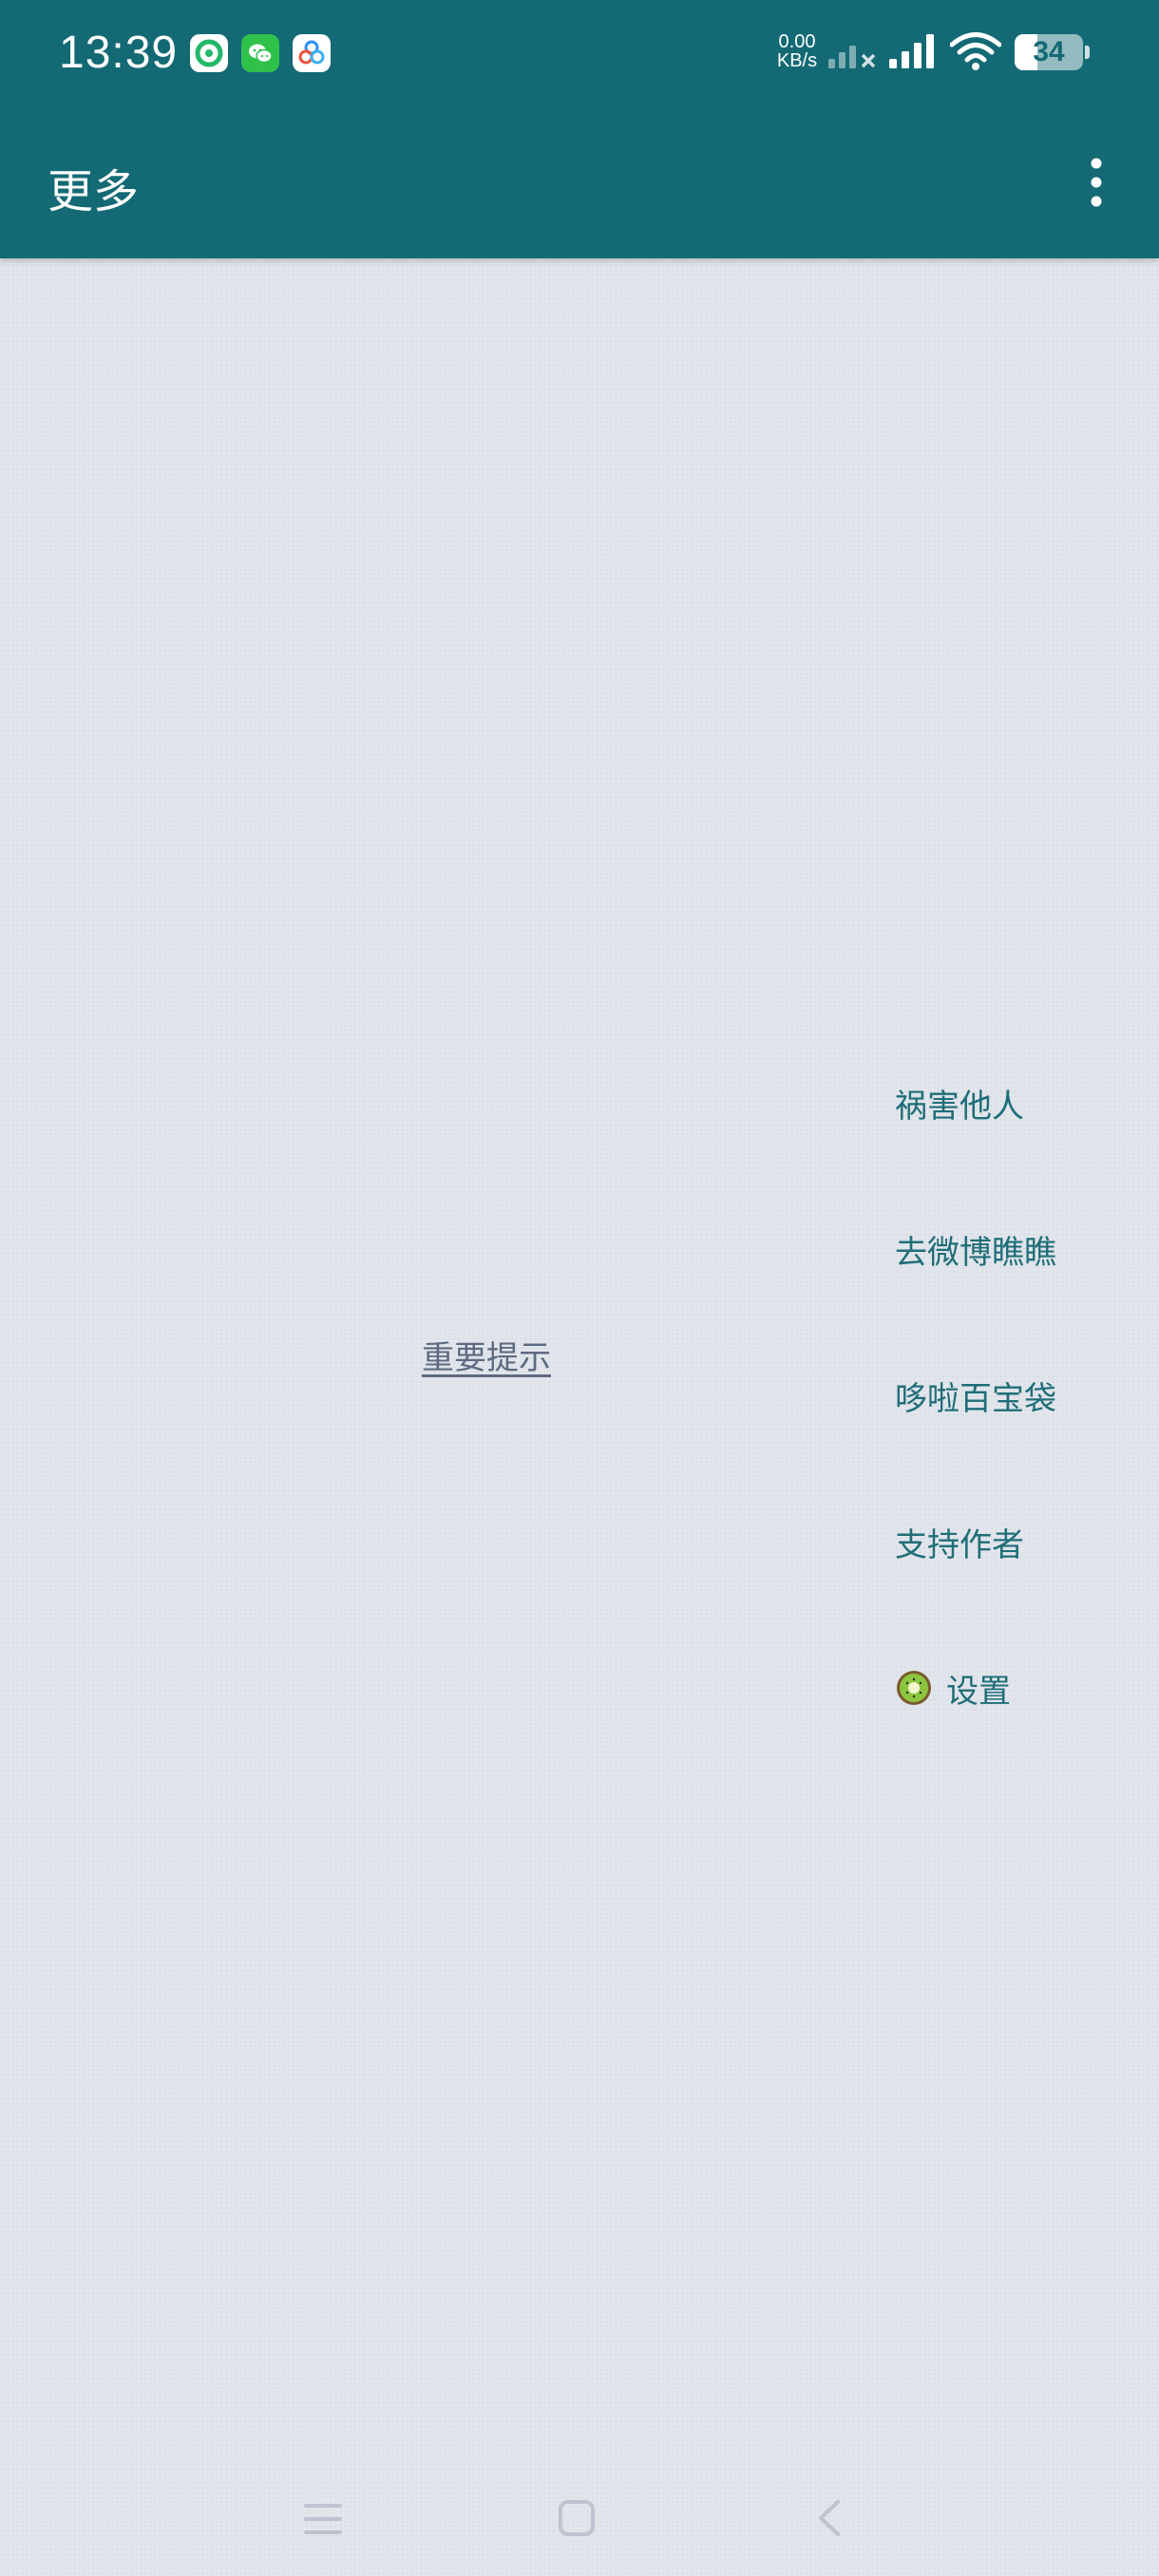  I want to click on wechat-icon, so click(260, 53).